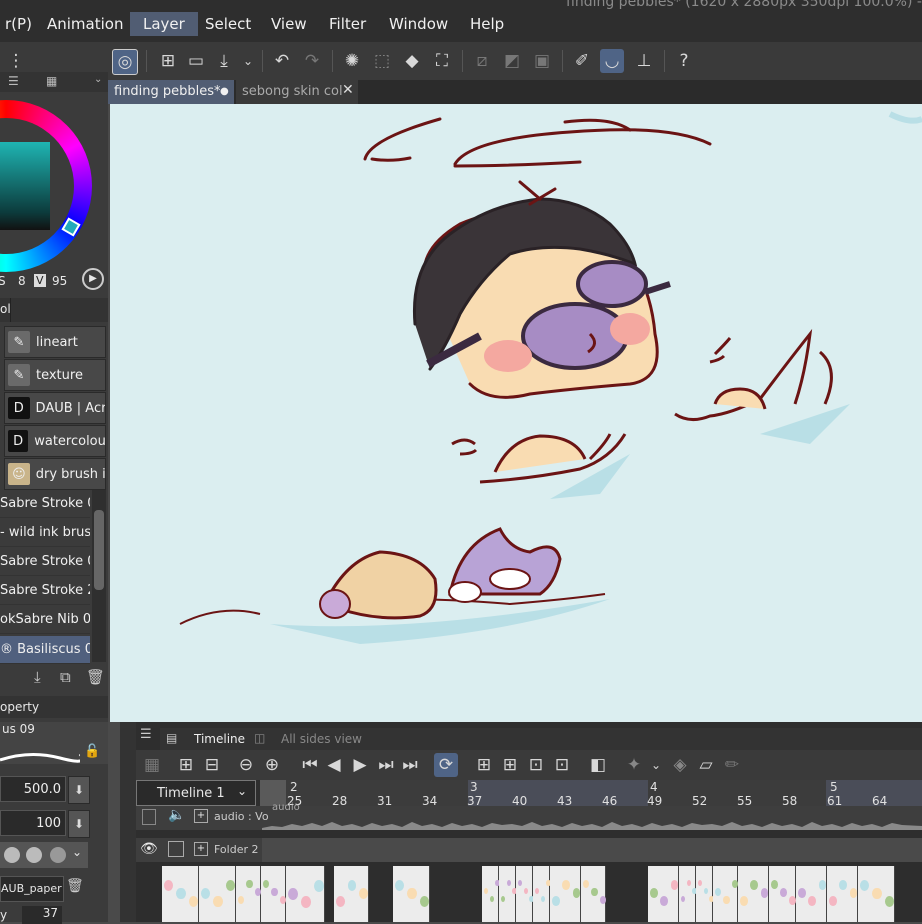 The width and height of the screenshot is (922, 924). Describe the element at coordinates (348, 90) in the screenshot. I see `close-icon: ✕` at that location.